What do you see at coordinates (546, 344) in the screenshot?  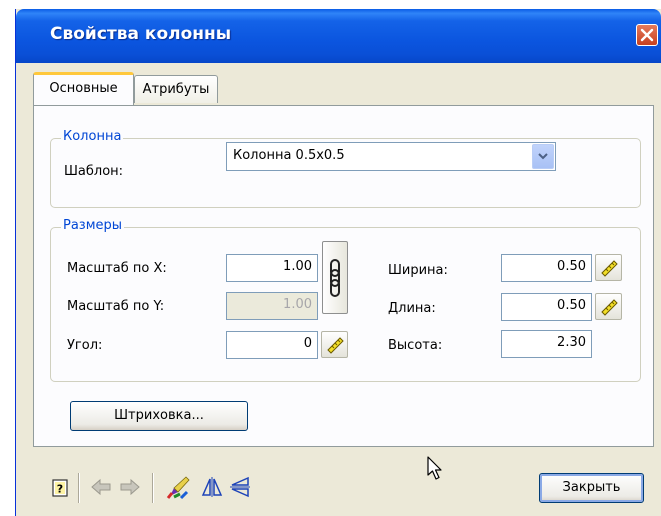 I see `height-input: 2.30` at bounding box center [546, 344].